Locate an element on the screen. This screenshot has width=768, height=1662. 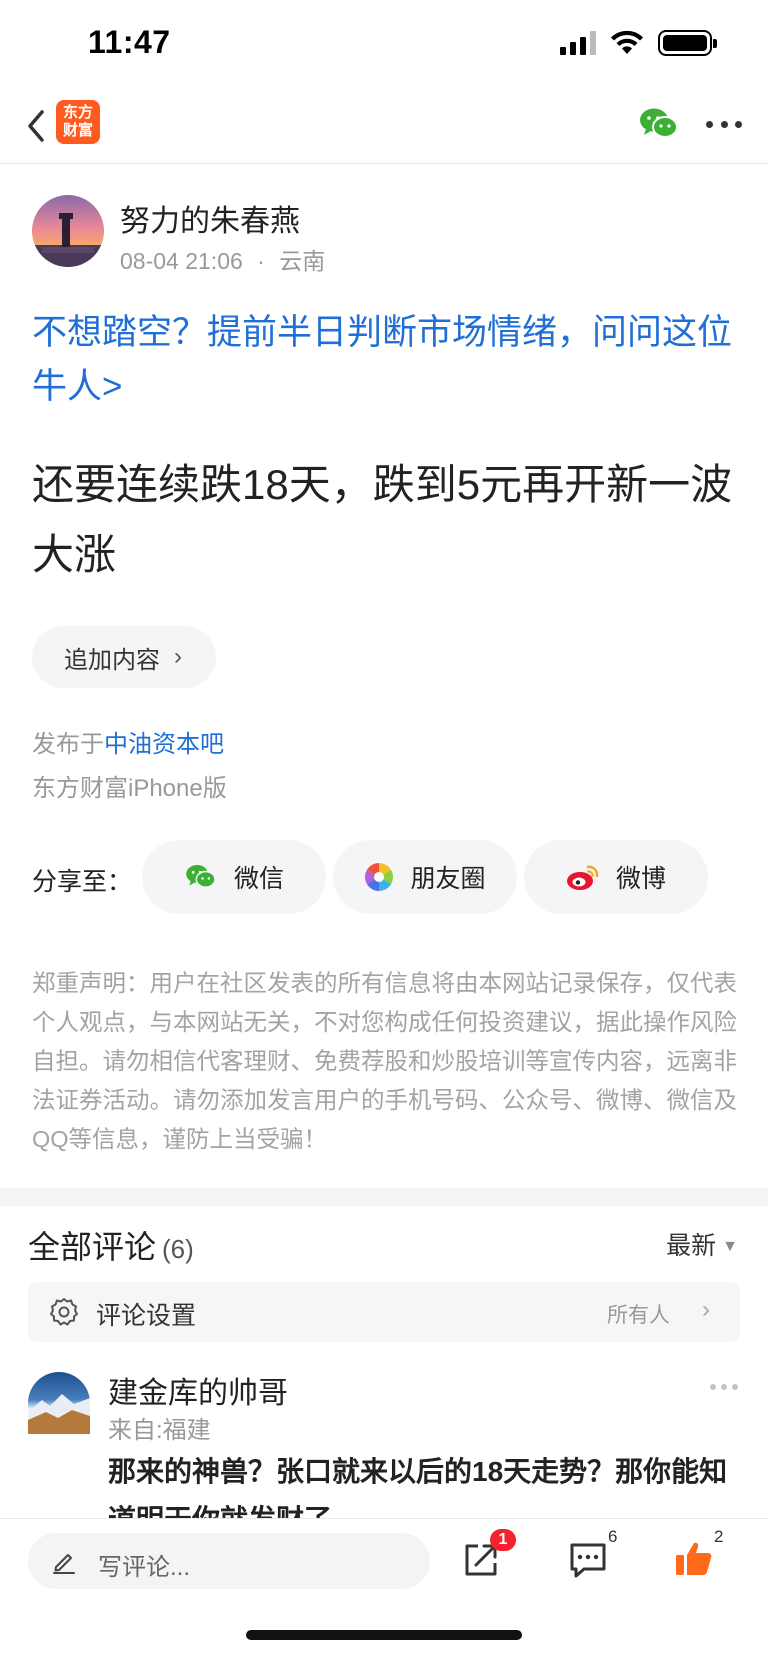
thumbs-up-icon is located at coordinates (694, 1558).